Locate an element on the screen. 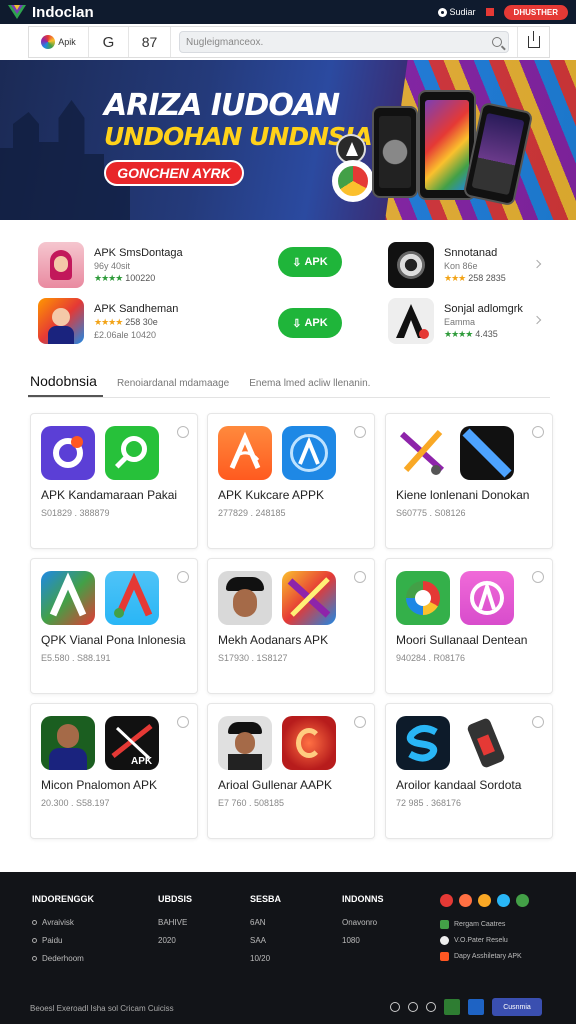 This screenshot has width=576, height=1024. top-cta-button: DHUSTHER is located at coordinates (535, 12).